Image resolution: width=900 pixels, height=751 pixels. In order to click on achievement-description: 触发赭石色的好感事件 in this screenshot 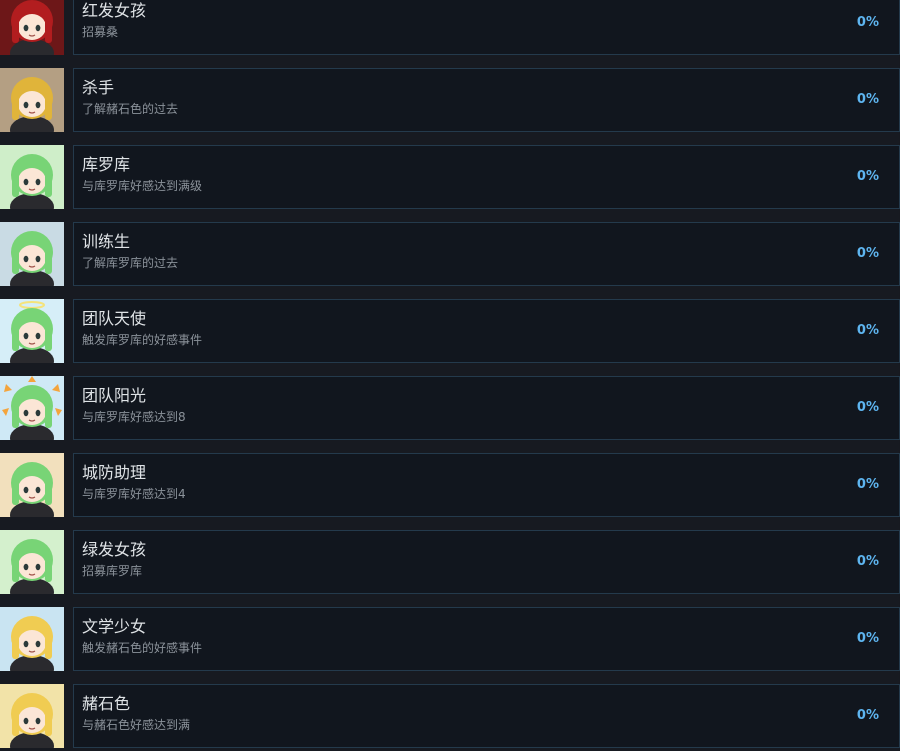, I will do `click(142, 648)`.